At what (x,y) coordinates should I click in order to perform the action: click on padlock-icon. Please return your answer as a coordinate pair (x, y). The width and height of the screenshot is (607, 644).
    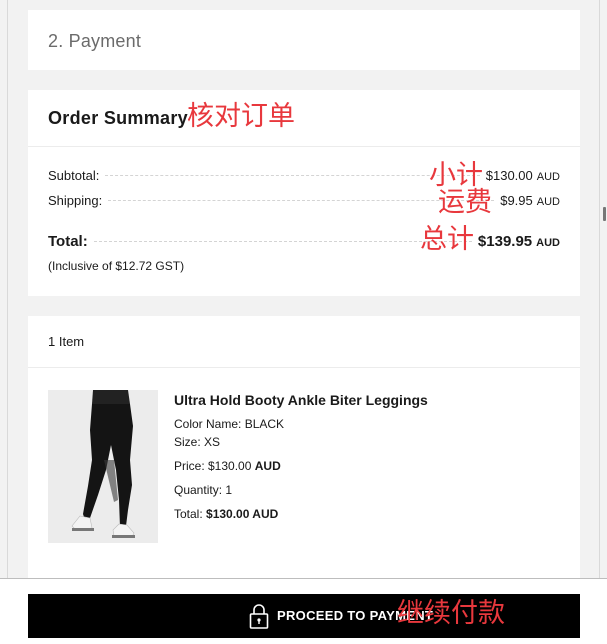
    Looking at the image, I should click on (259, 616).